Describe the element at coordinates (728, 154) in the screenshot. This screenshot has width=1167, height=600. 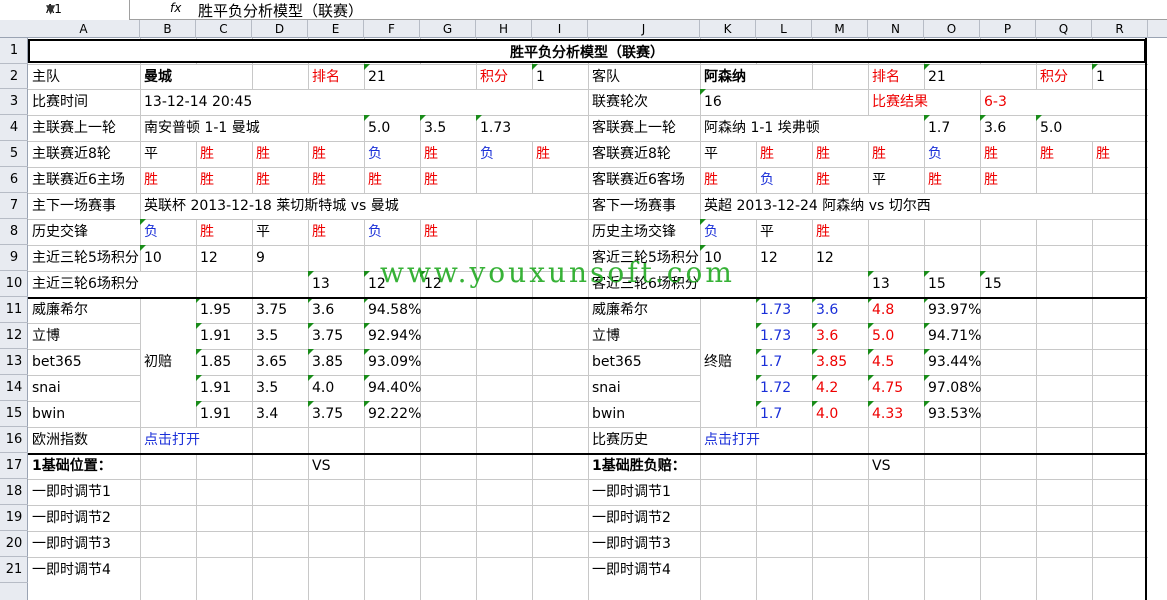
I see `away-last8-result: 平` at that location.